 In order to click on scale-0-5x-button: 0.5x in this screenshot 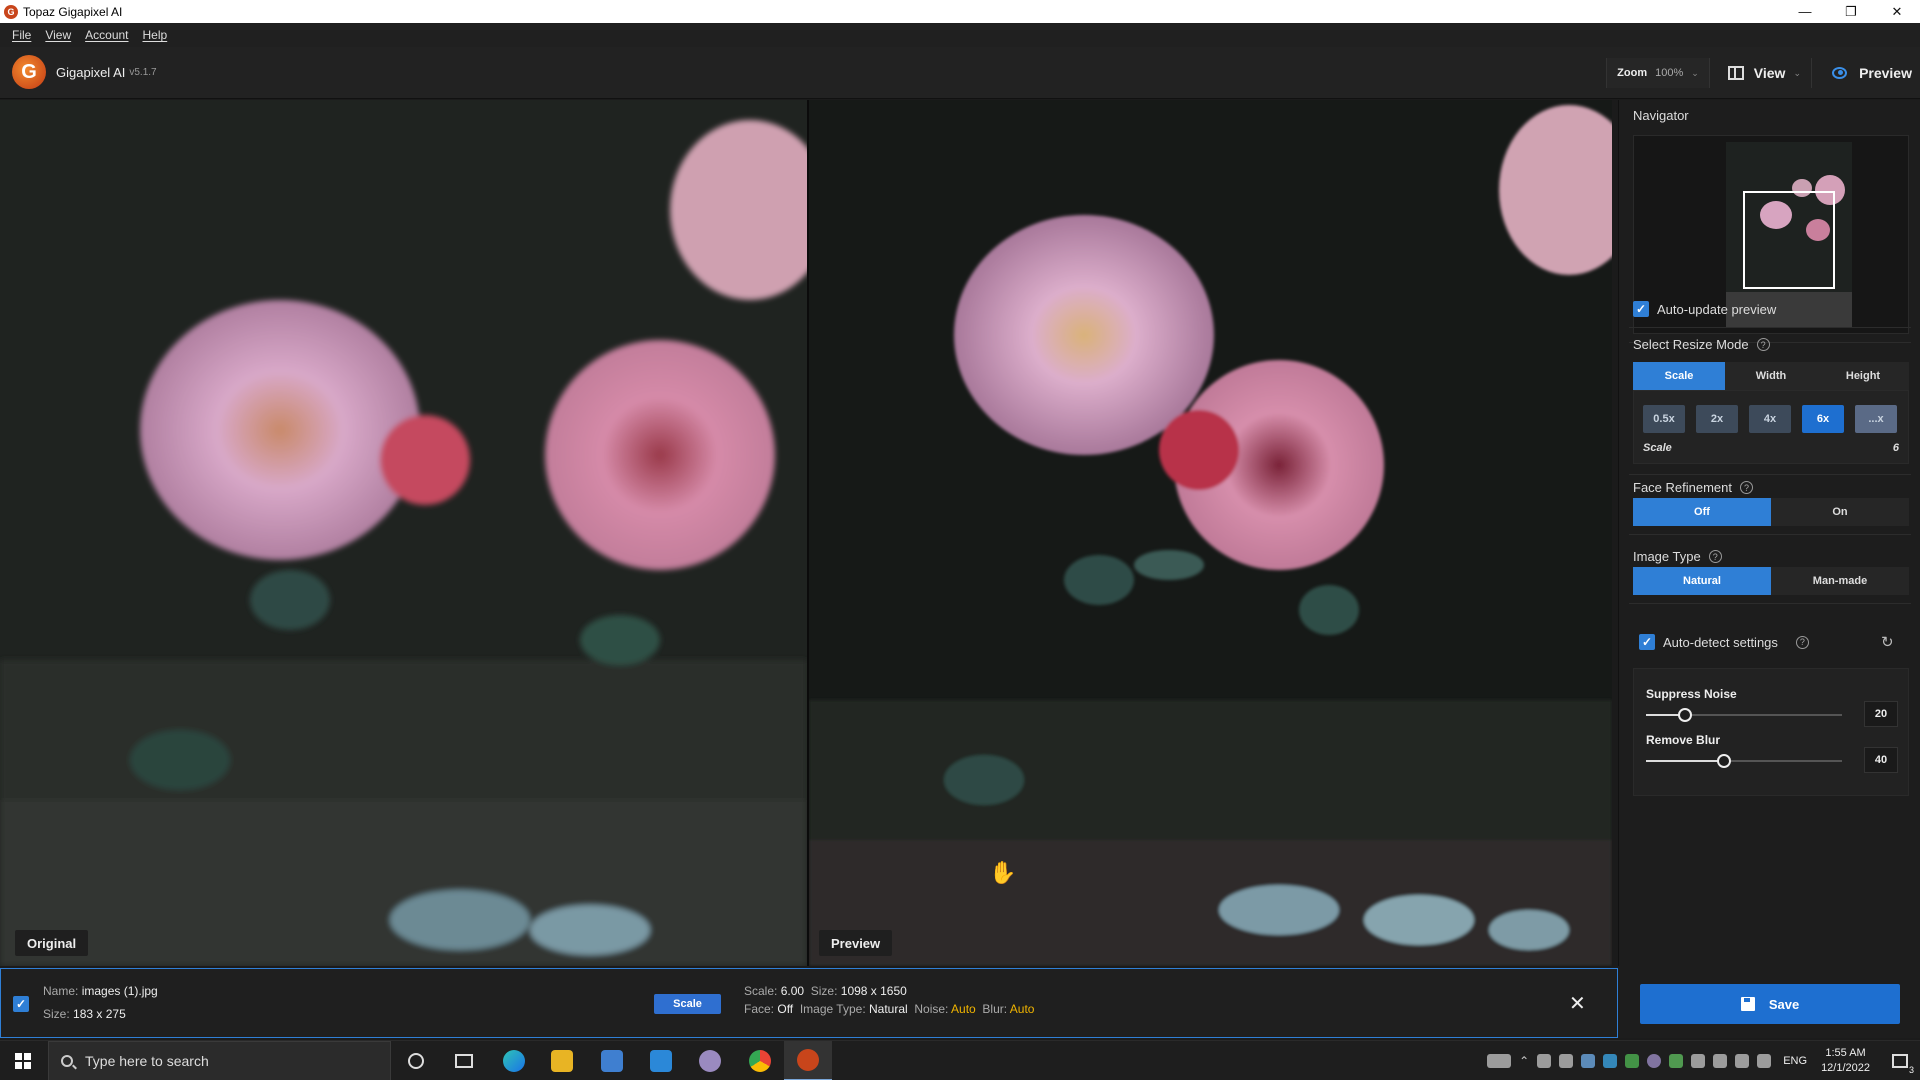, I will do `click(1664, 419)`.